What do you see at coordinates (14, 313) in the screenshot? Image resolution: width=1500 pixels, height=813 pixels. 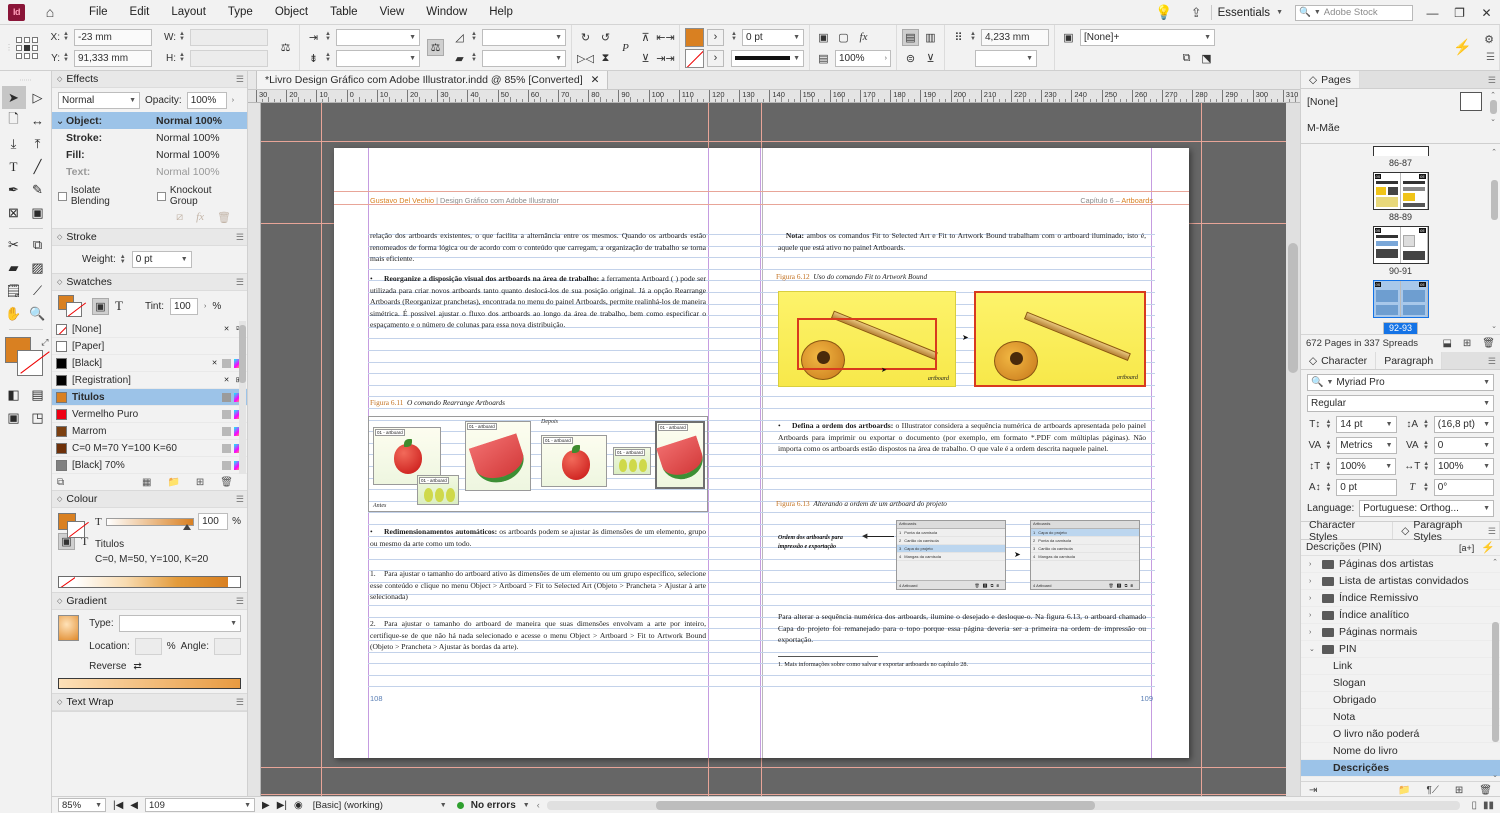 I see `hand-tool: ✋` at bounding box center [14, 313].